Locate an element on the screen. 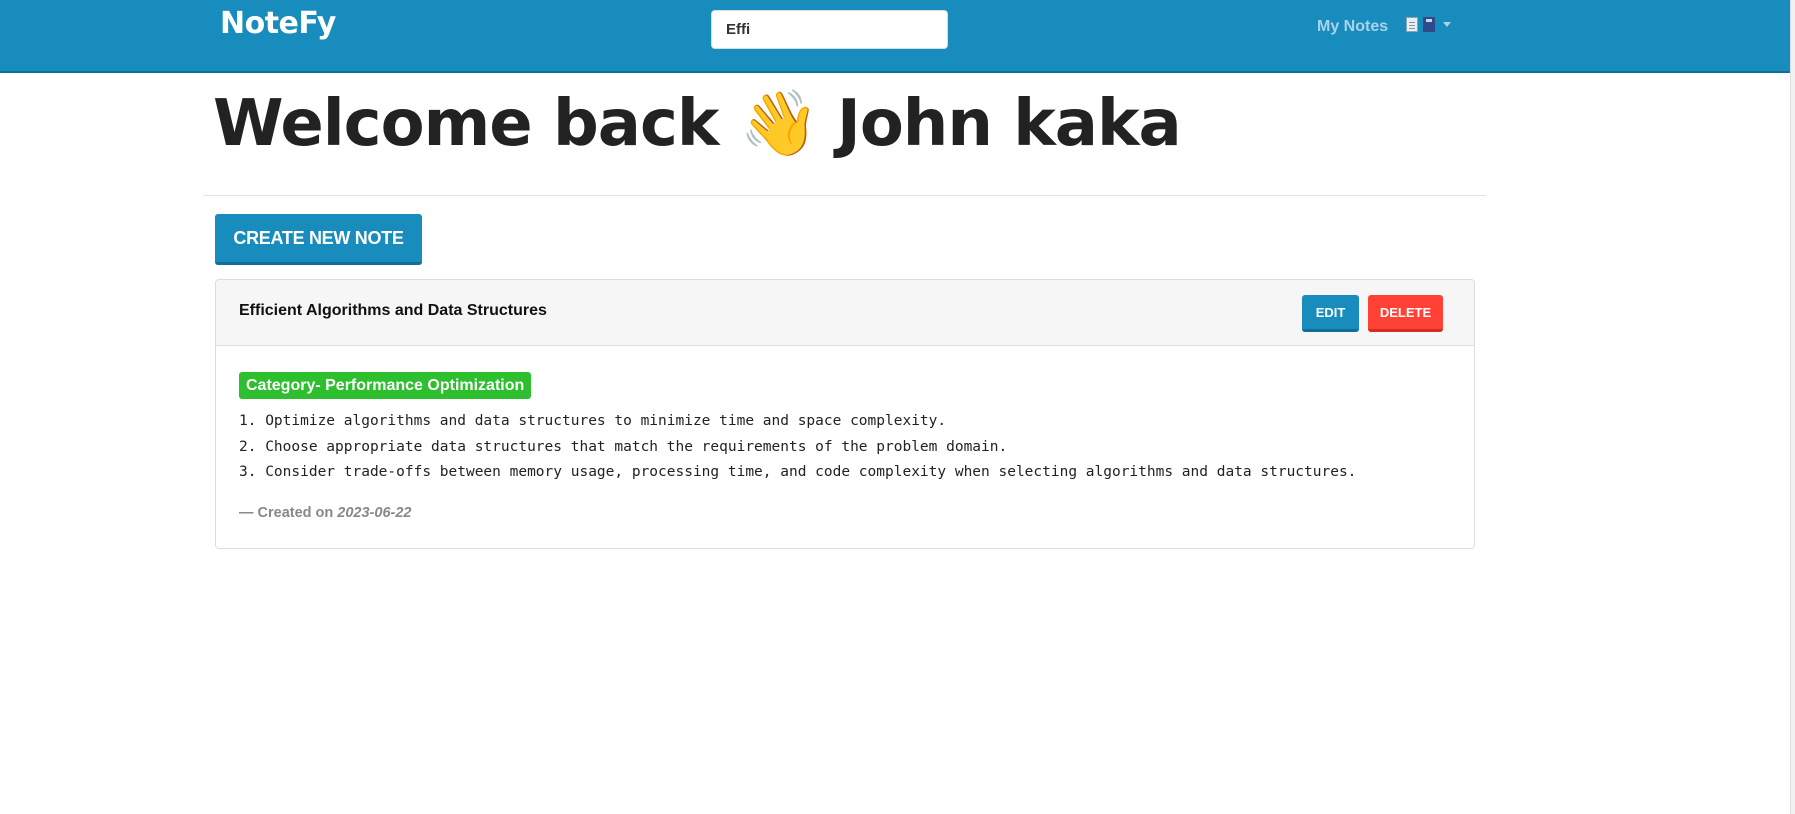  create-note-button: CREATE NEW NOTE is located at coordinates (318, 239).